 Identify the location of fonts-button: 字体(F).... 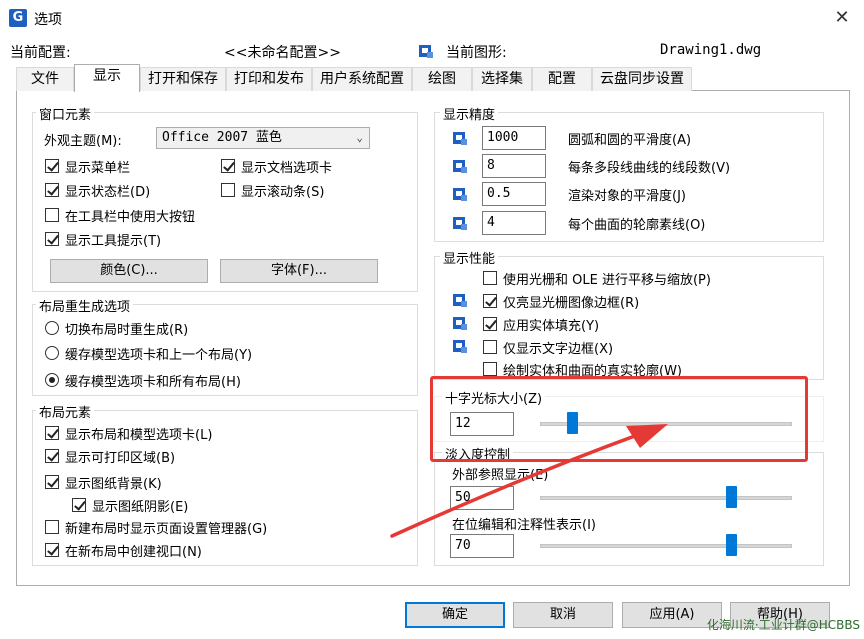
(299, 271).